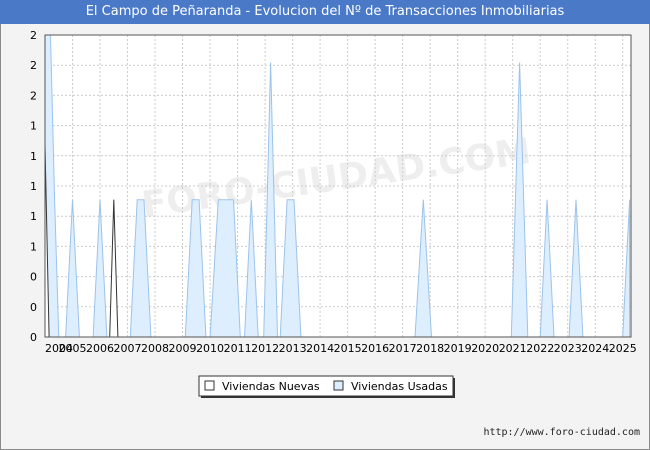  What do you see at coordinates (100, 348) in the screenshot?
I see `x-tick-label: 2006` at bounding box center [100, 348].